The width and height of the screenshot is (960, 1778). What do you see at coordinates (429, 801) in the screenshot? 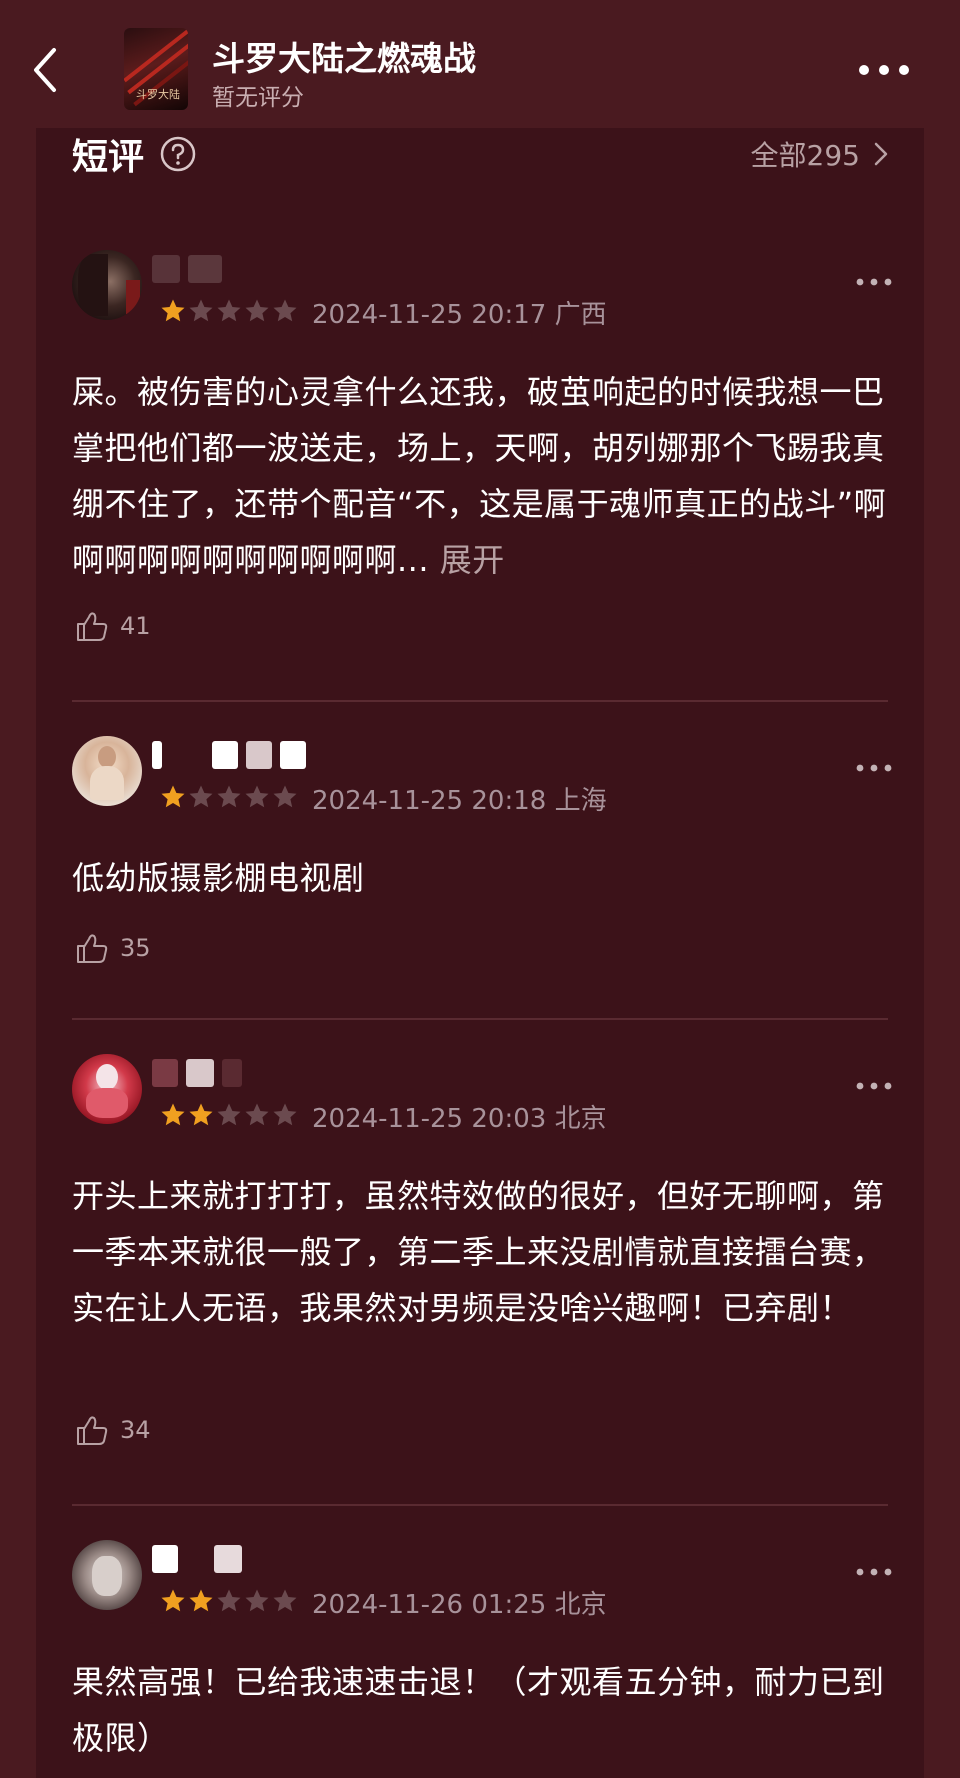
I see `review-date: 2024-11-25 20:18` at bounding box center [429, 801].